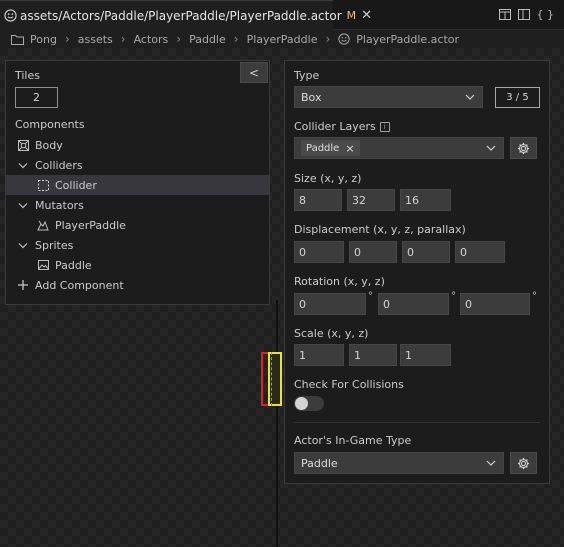 The height and width of the screenshot is (547, 564). What do you see at coordinates (43, 185) in the screenshot?
I see `collider-icon` at bounding box center [43, 185].